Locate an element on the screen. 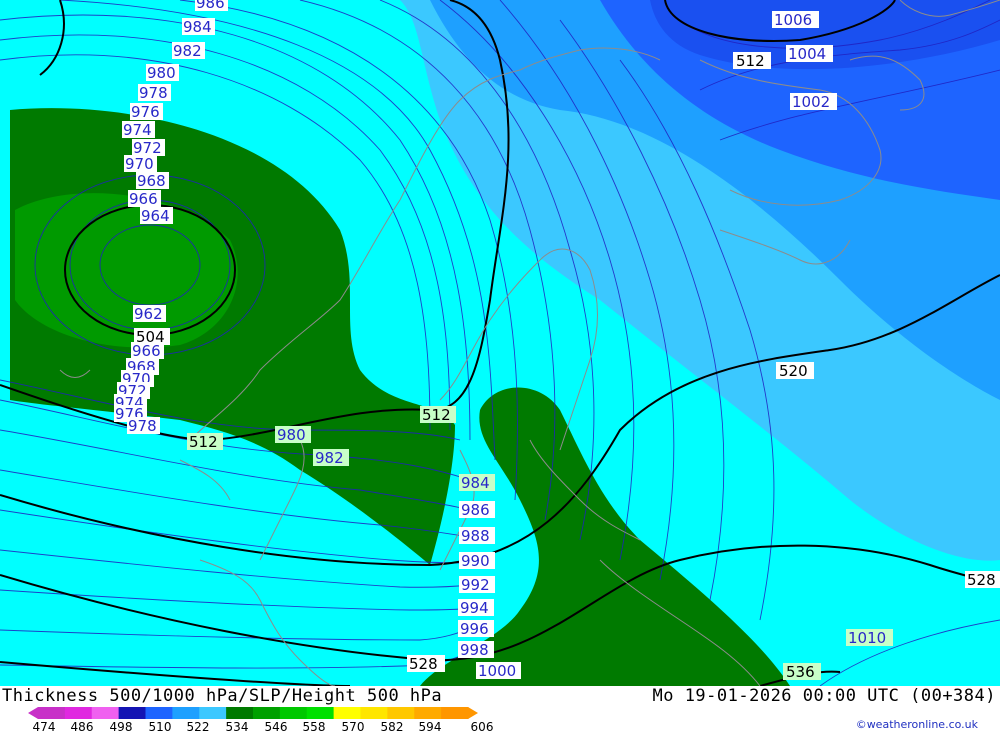 The image size is (1000, 734). scale-tick: 594 is located at coordinates (430, 727).